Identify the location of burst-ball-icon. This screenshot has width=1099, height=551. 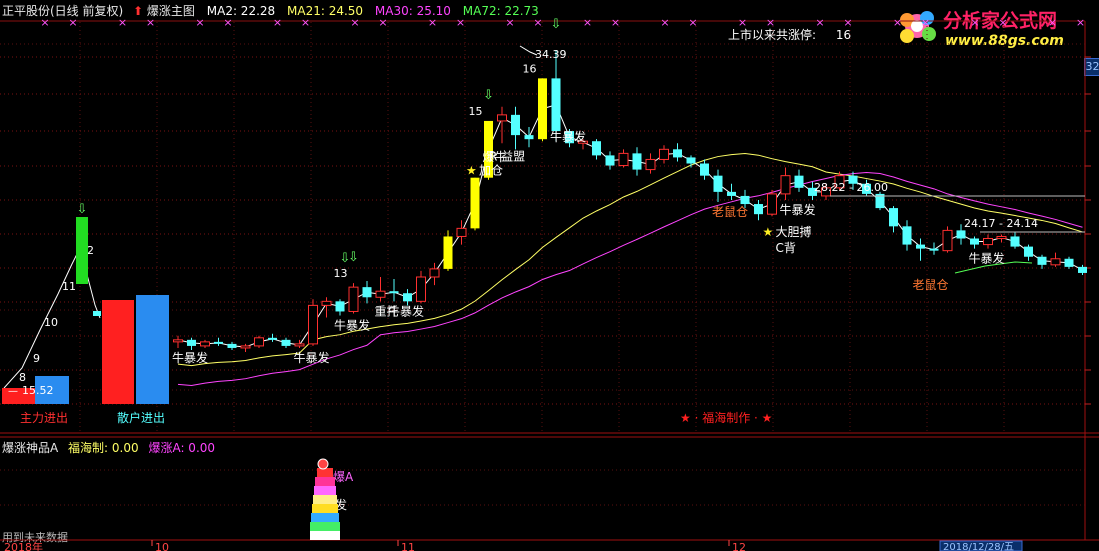
(323, 464).